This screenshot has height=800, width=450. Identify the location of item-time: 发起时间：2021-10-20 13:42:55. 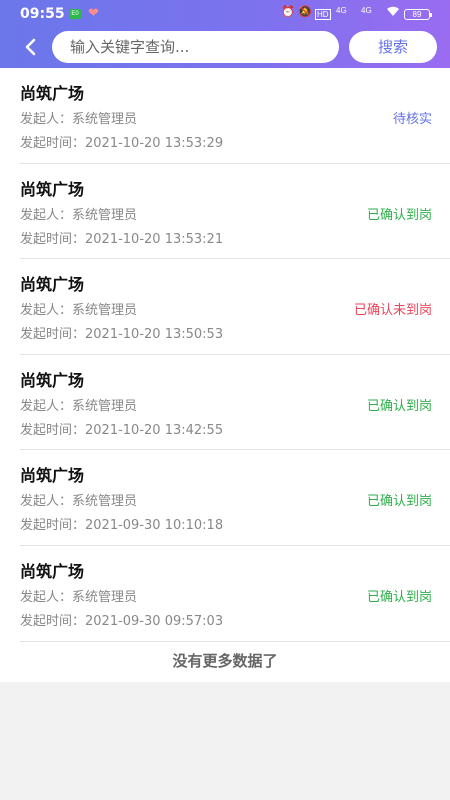
(121, 428).